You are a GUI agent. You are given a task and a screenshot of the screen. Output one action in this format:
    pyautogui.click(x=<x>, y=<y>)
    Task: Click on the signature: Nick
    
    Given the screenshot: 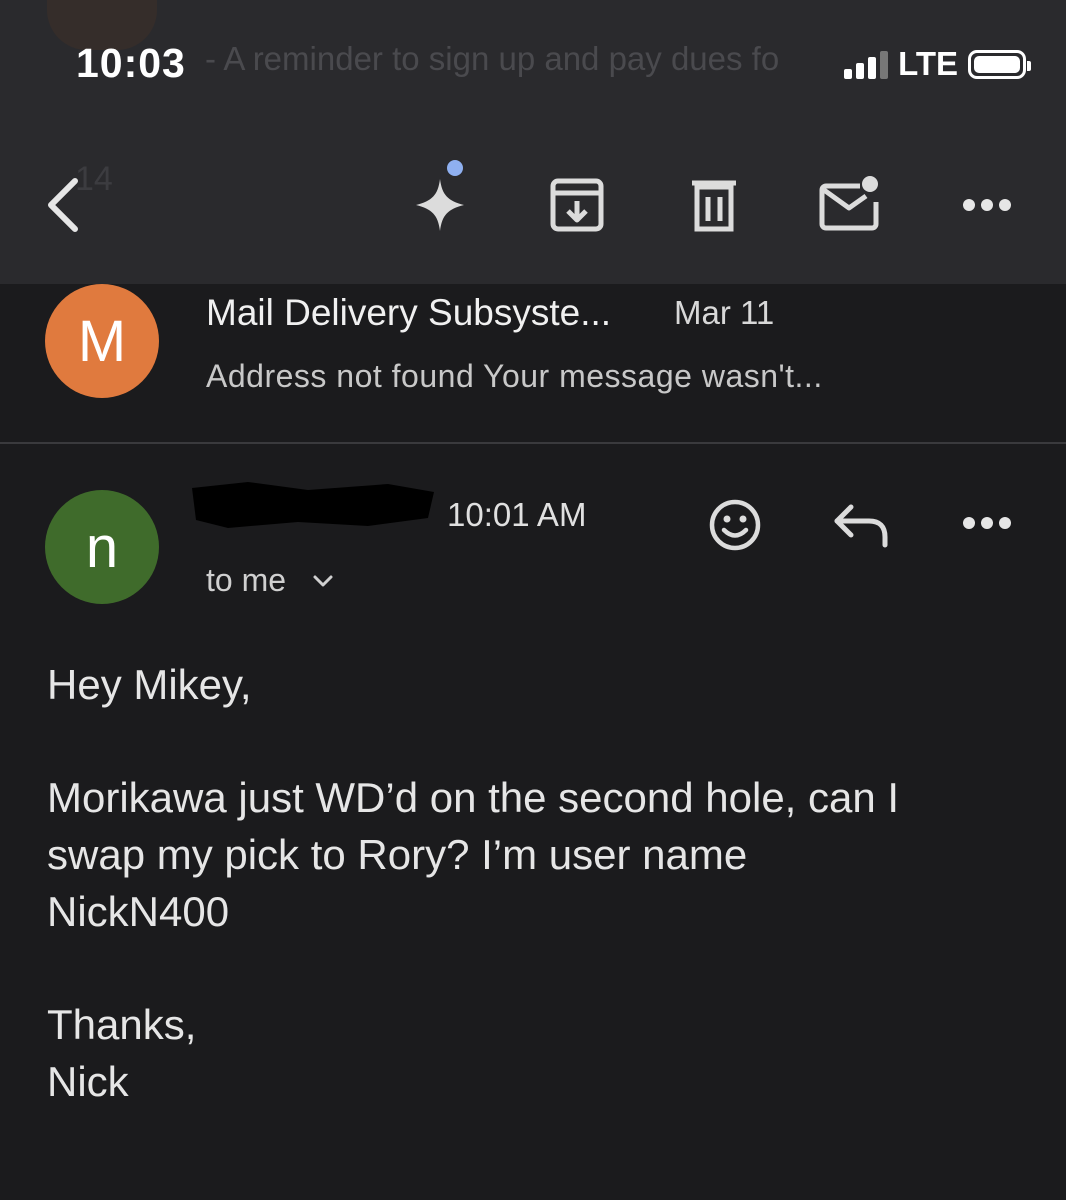 What is the action you would take?
    pyautogui.click(x=88, y=1081)
    